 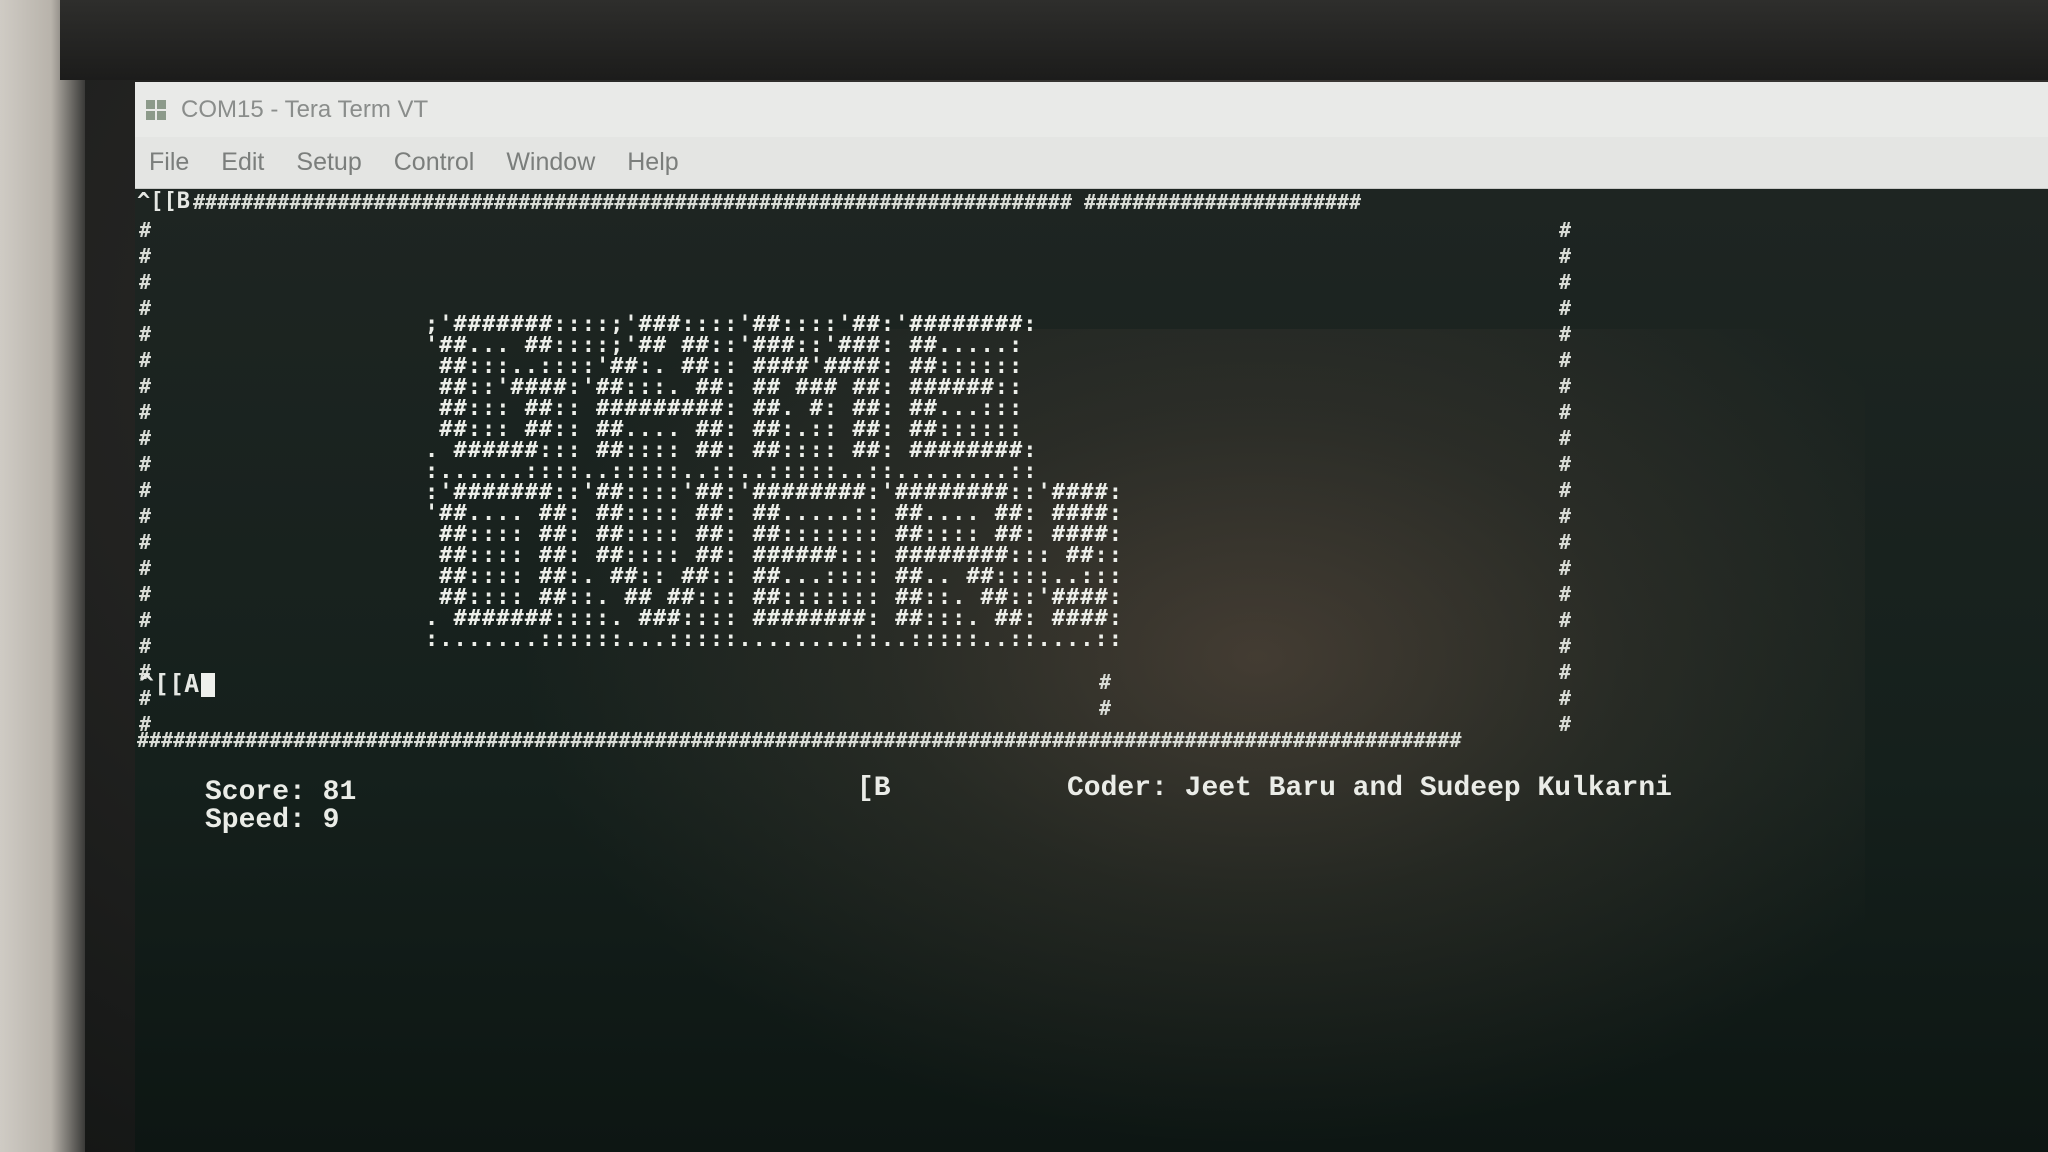 What do you see at coordinates (652, 162) in the screenshot?
I see `menu-help: Help` at bounding box center [652, 162].